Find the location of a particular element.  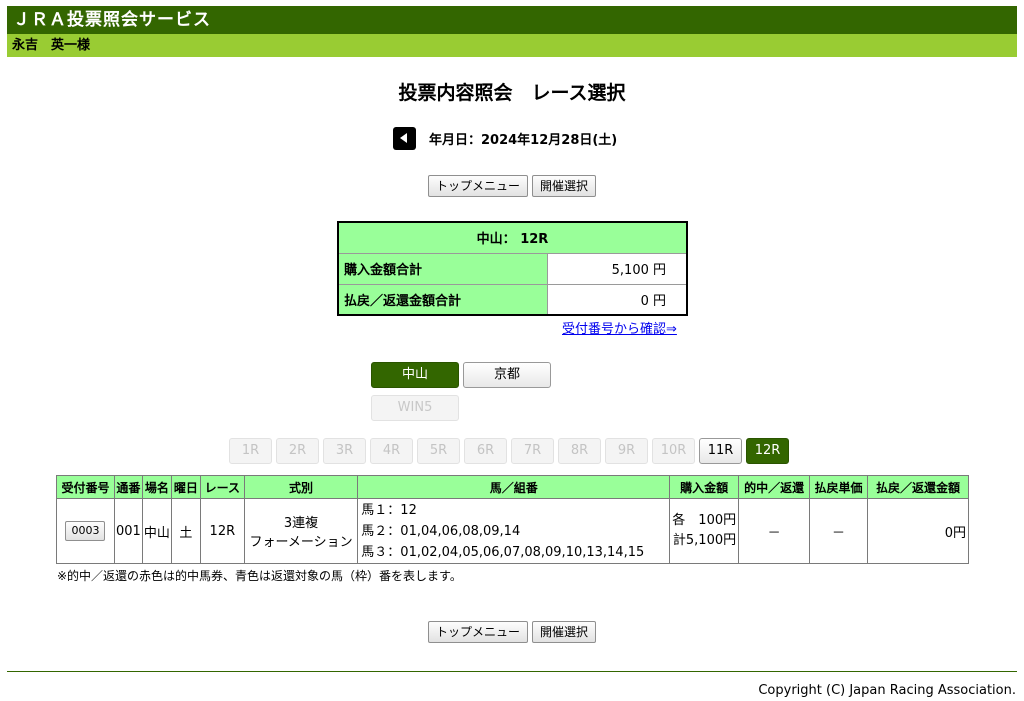

column-header: 場名 is located at coordinates (156, 487).